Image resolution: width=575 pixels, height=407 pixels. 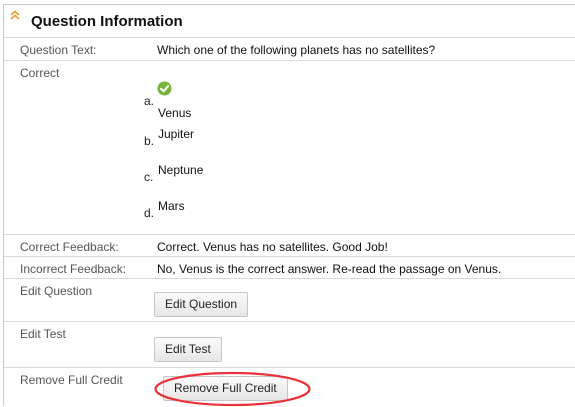 I want to click on answer-letter: a., so click(x=149, y=101).